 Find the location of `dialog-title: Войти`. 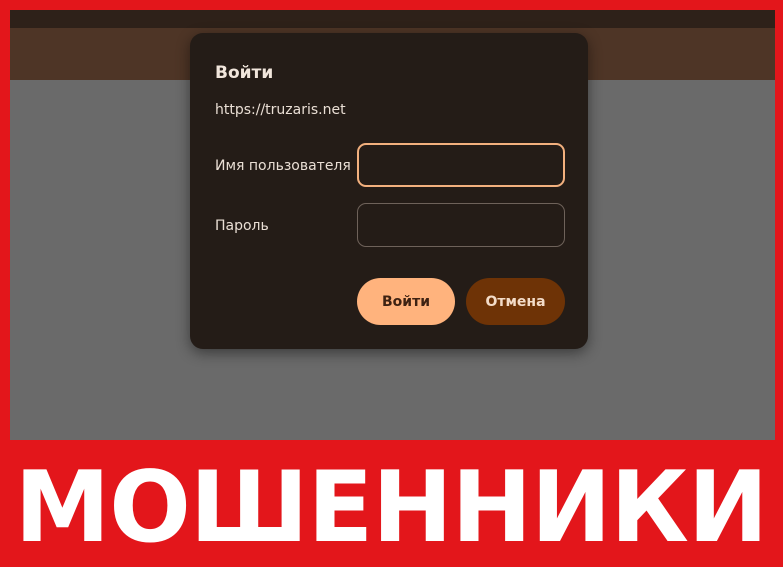

dialog-title: Войти is located at coordinates (244, 73).